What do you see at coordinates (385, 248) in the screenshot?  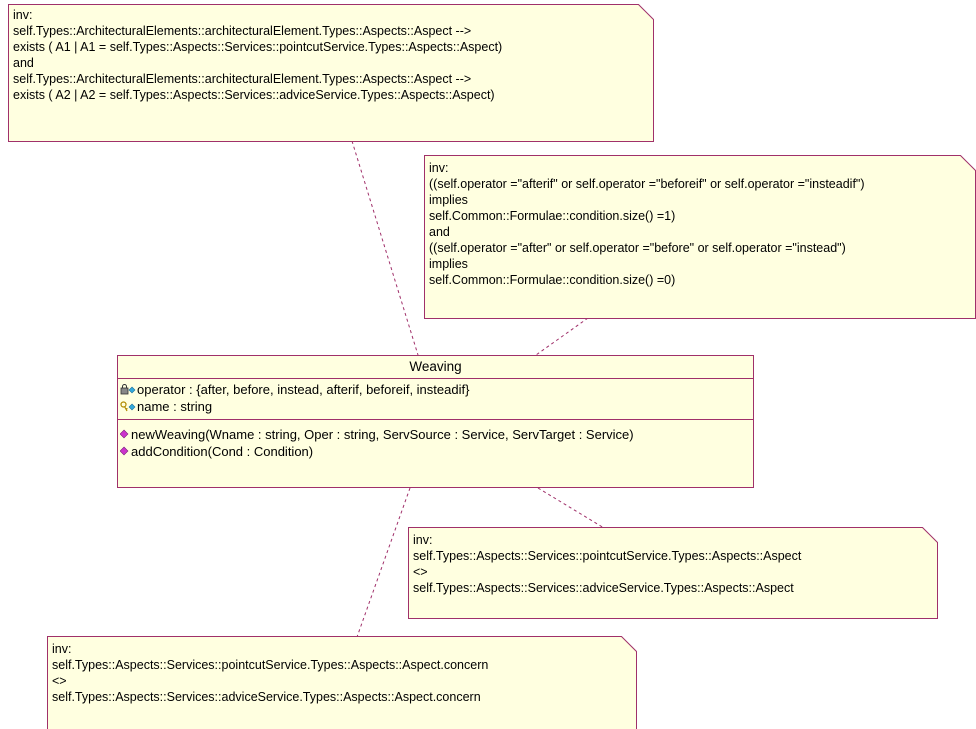 I see `connector-note1` at bounding box center [385, 248].